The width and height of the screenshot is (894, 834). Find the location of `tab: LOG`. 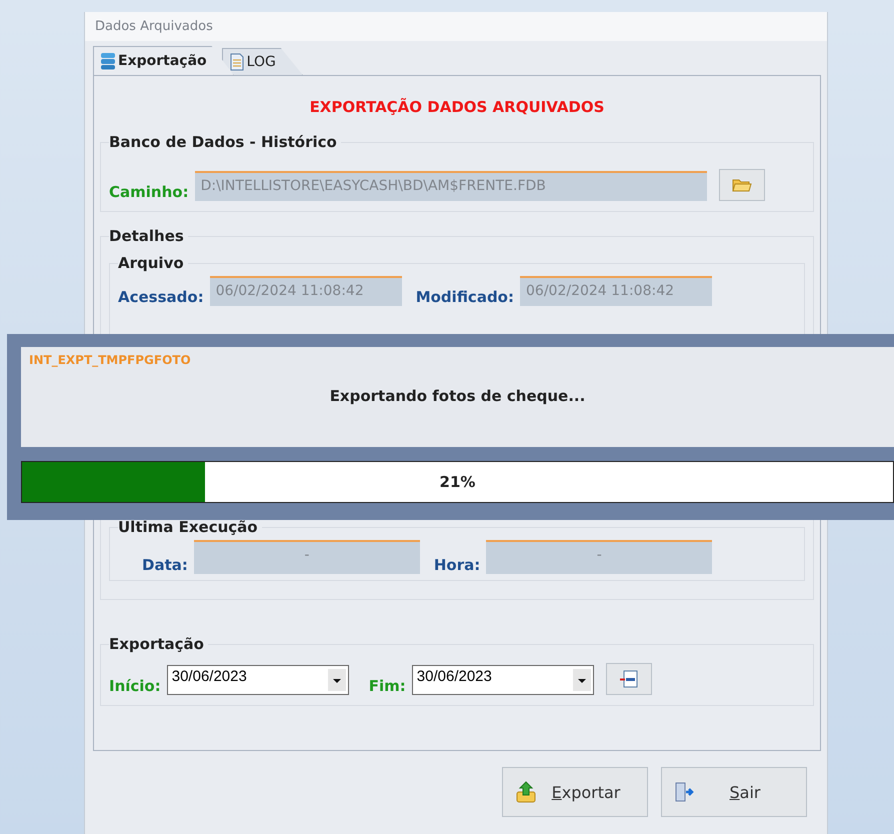

tab: LOG is located at coordinates (262, 61).